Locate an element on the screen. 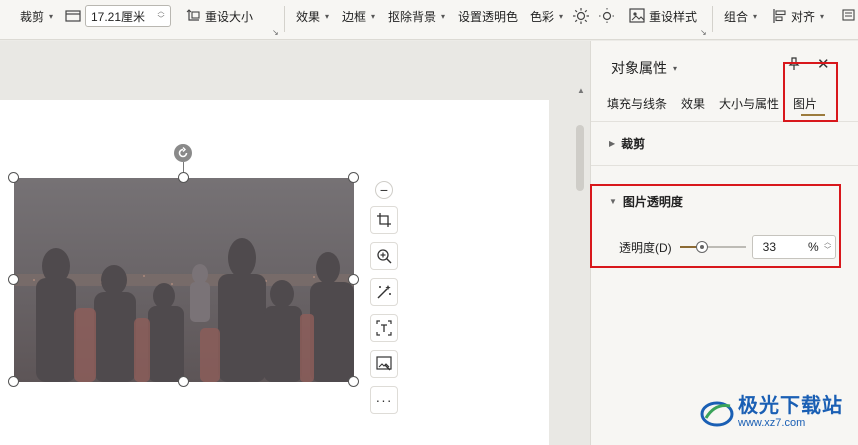 The height and width of the screenshot is (445, 858). size-input: 17.21厘米 ︿ ﹀ is located at coordinates (128, 16).